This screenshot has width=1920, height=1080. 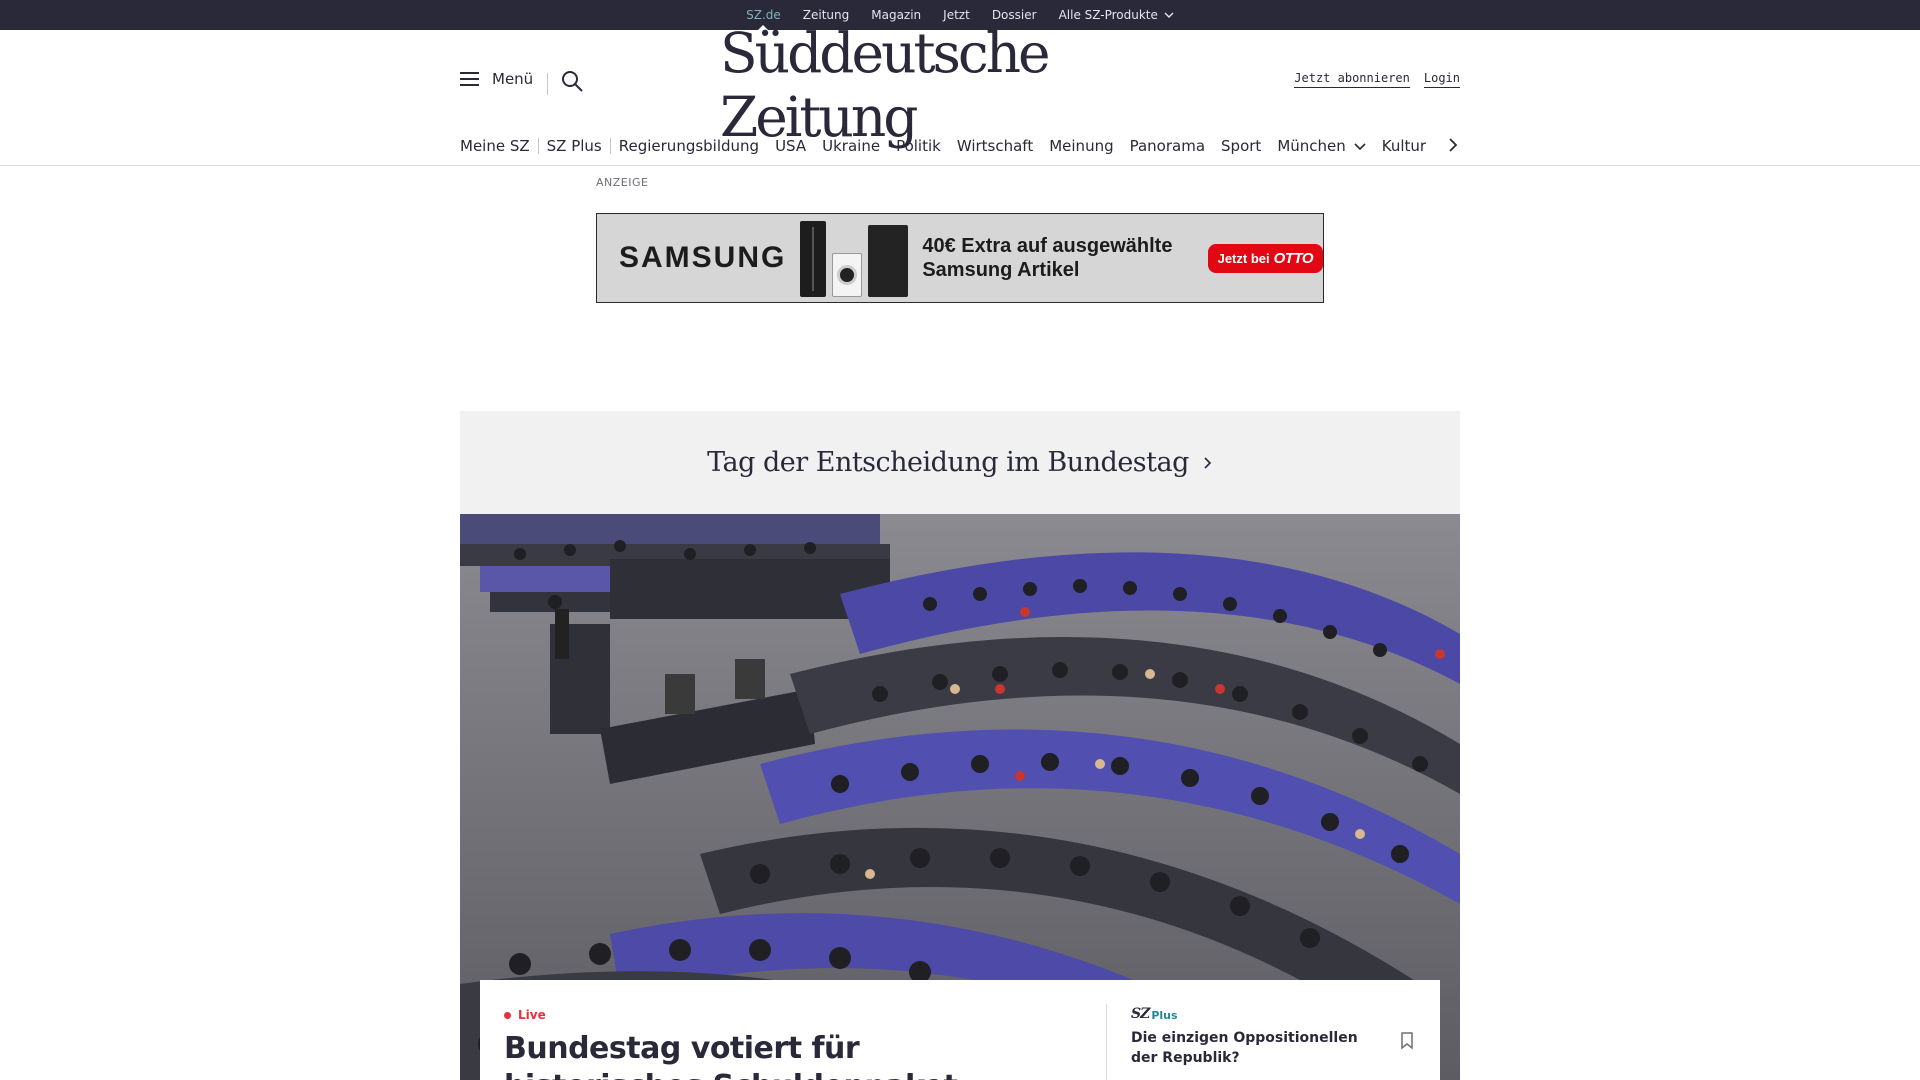 What do you see at coordinates (703, 257) in the screenshot?
I see `ad-brand: SAMSUNG` at bounding box center [703, 257].